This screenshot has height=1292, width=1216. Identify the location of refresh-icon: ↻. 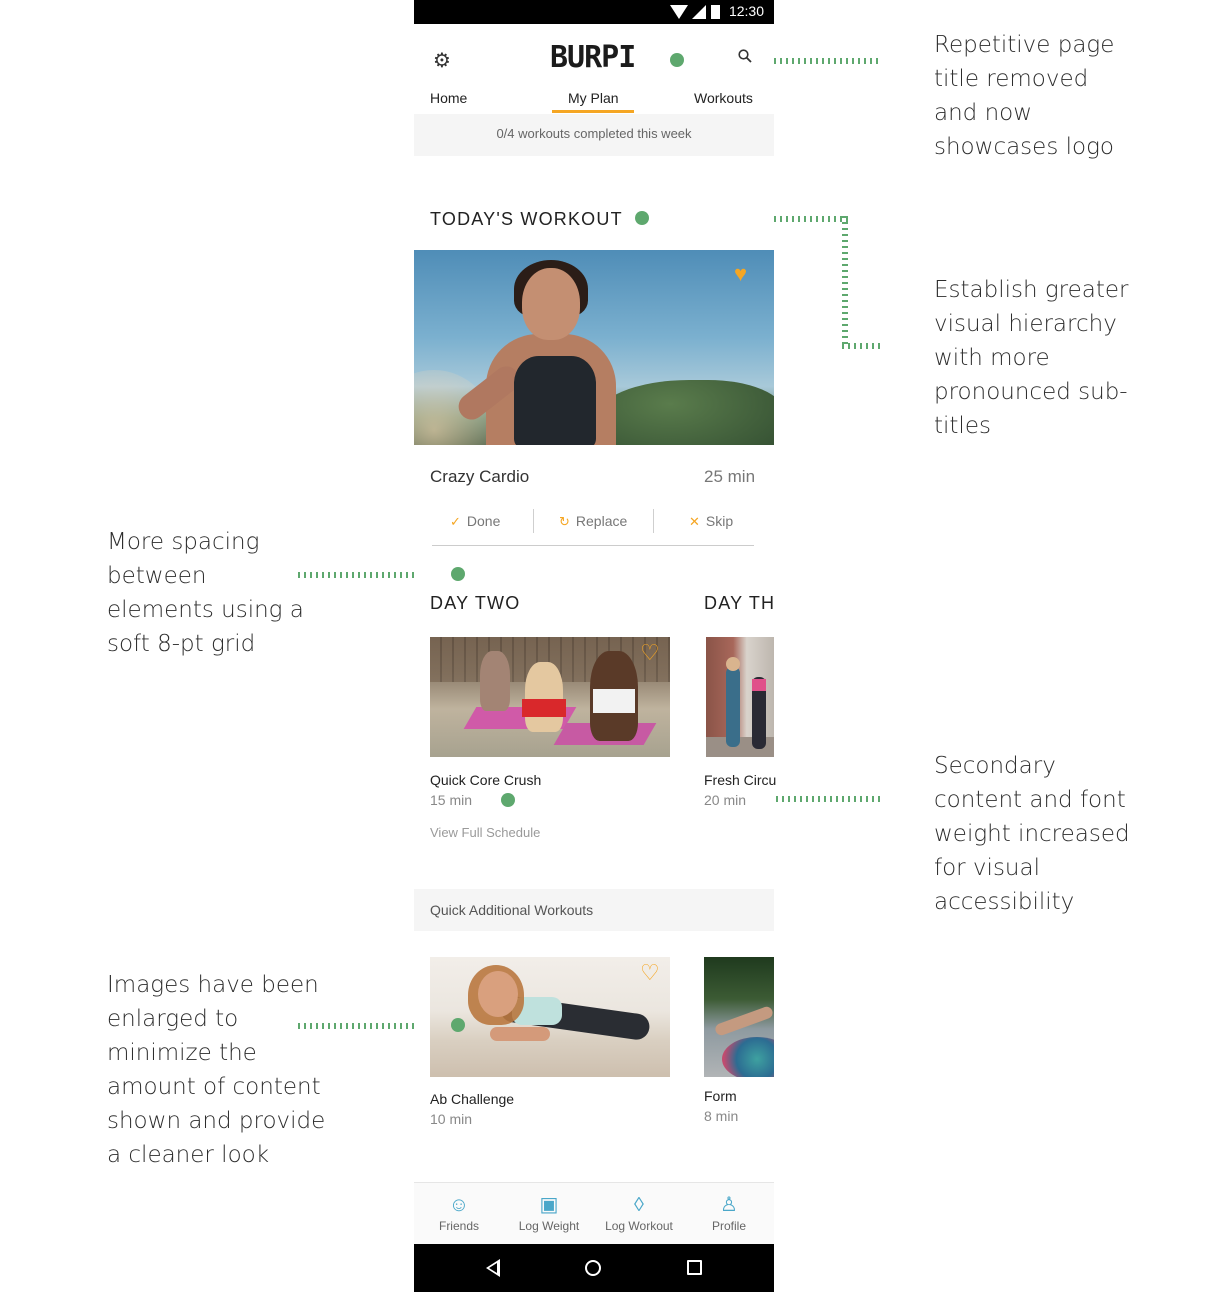
(564, 521).